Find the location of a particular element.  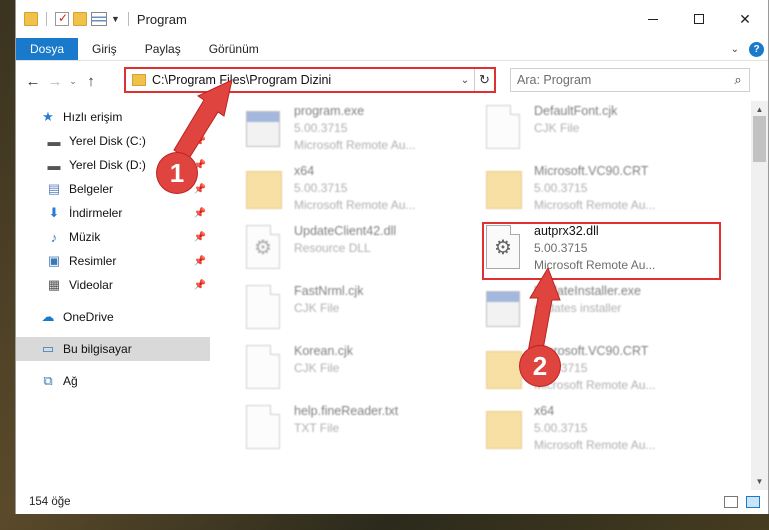

search-icon: ⌕ is located at coordinates (738, 80).